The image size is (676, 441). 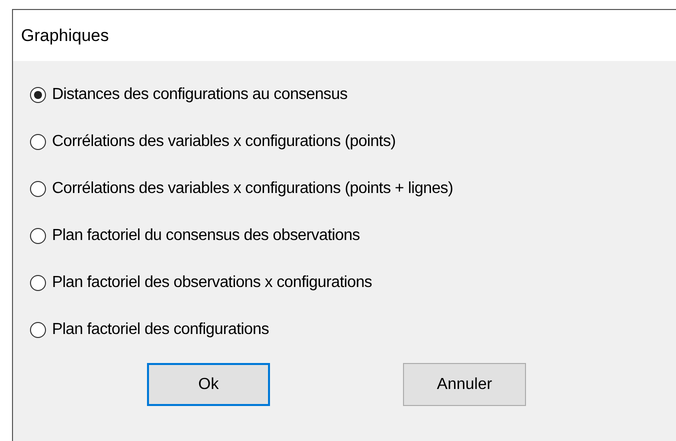 What do you see at coordinates (65, 36) in the screenshot?
I see `window-title: Graphiques` at bounding box center [65, 36].